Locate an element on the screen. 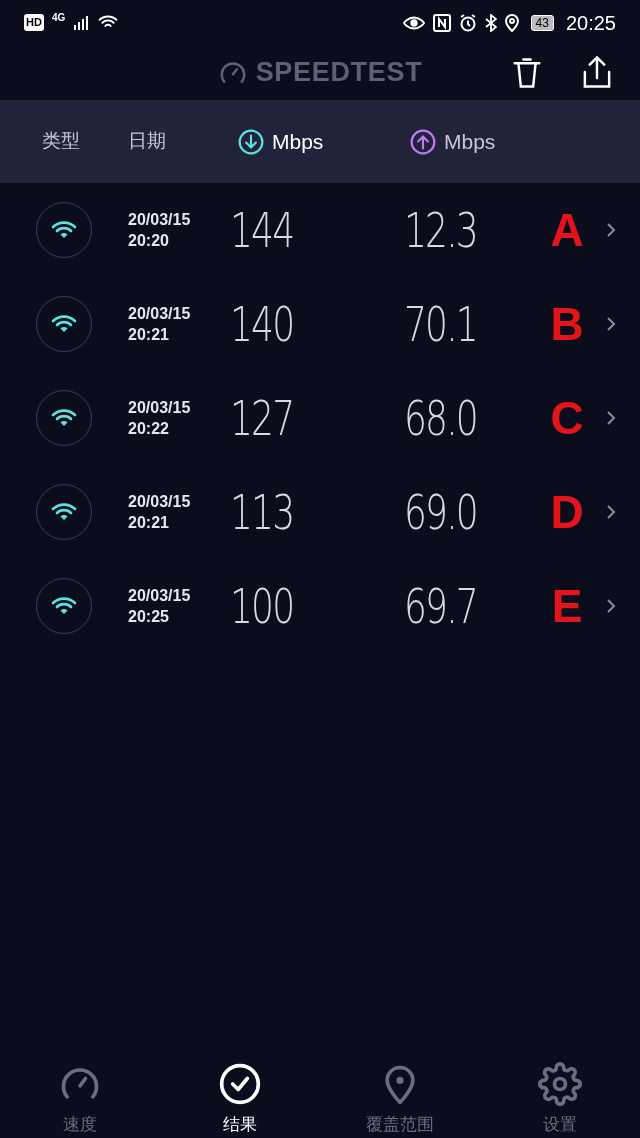 Image resolution: width=640 pixels, height=1138 pixels. nav-tab: 速度 is located at coordinates (80, 1100).